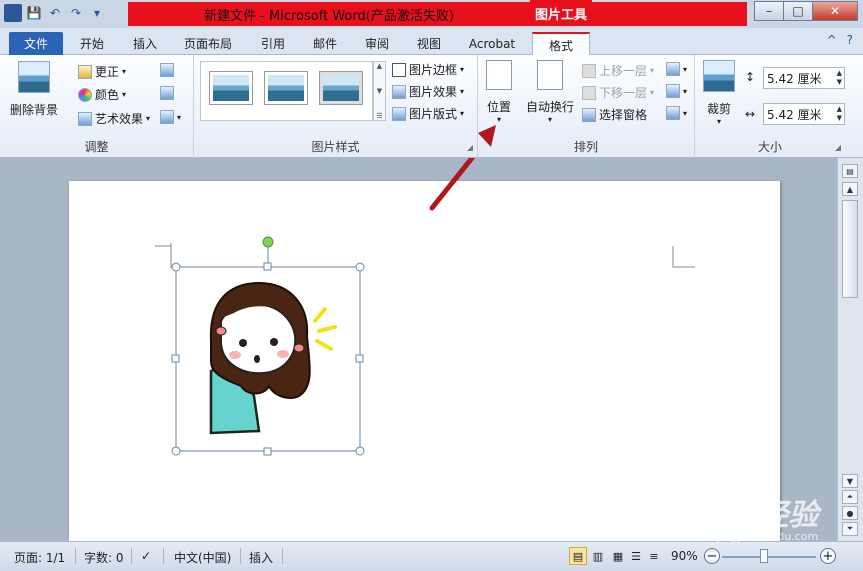 Image resolution: width=863 pixels, height=571 pixels. I want to click on customize-qat-icon: ▾, so click(97, 13).